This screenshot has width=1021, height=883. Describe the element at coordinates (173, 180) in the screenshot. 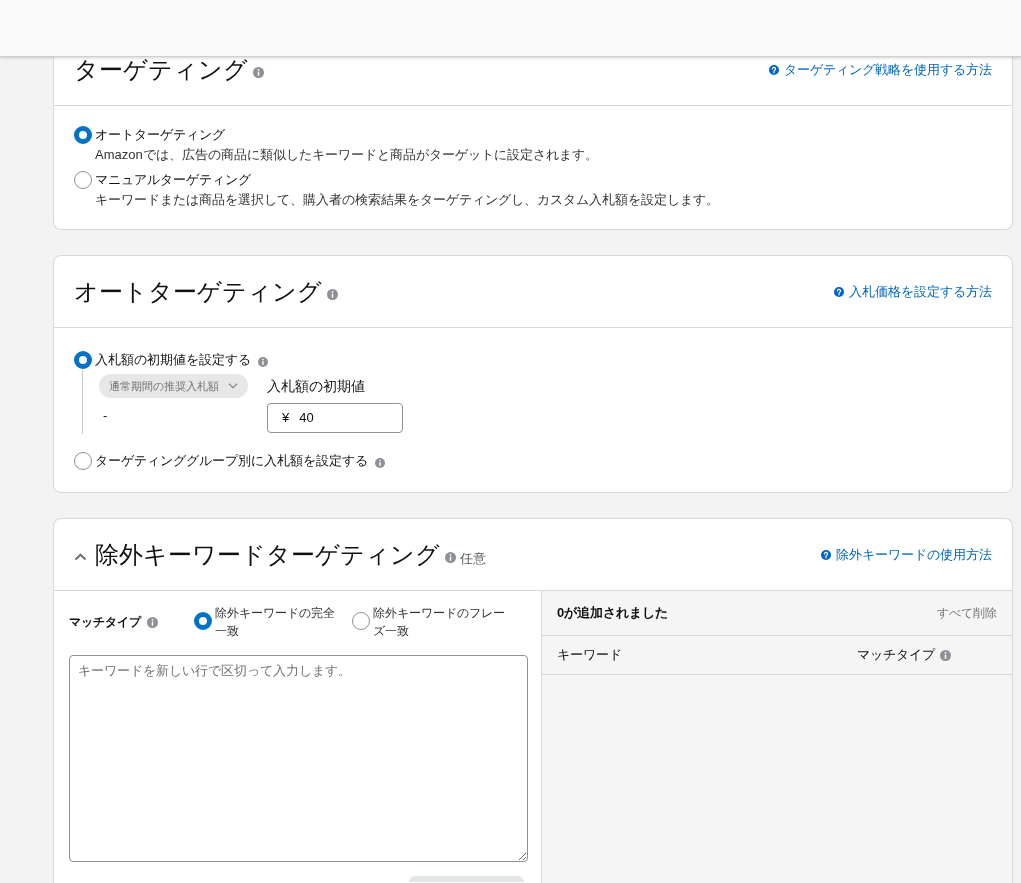

I see `option-label: マニュアルターゲティング` at that location.